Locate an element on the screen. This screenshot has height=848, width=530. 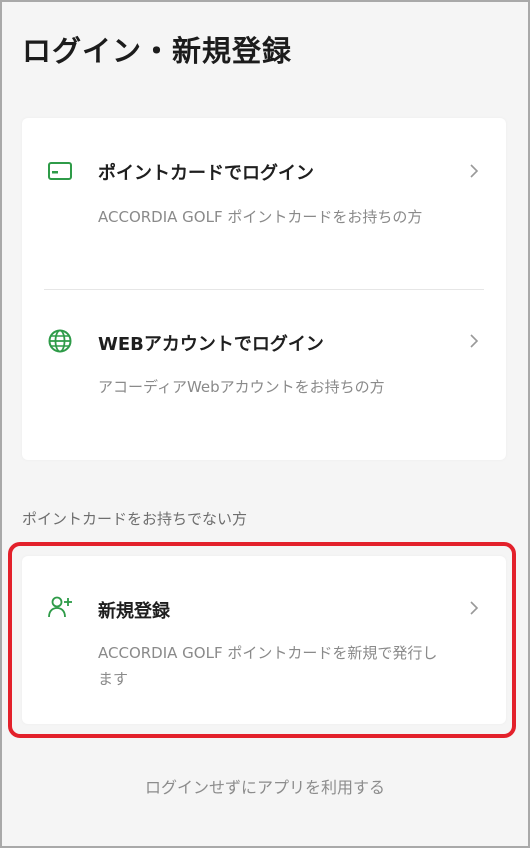
add-user-icon is located at coordinates (60, 607).